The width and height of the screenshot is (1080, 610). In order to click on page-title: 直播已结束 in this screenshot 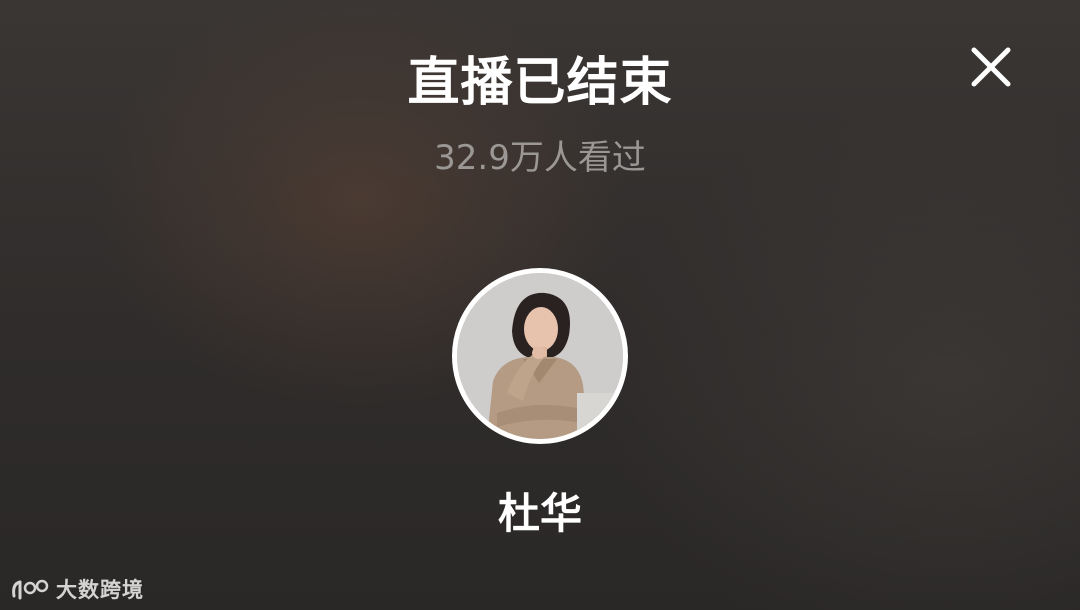, I will do `click(540, 83)`.